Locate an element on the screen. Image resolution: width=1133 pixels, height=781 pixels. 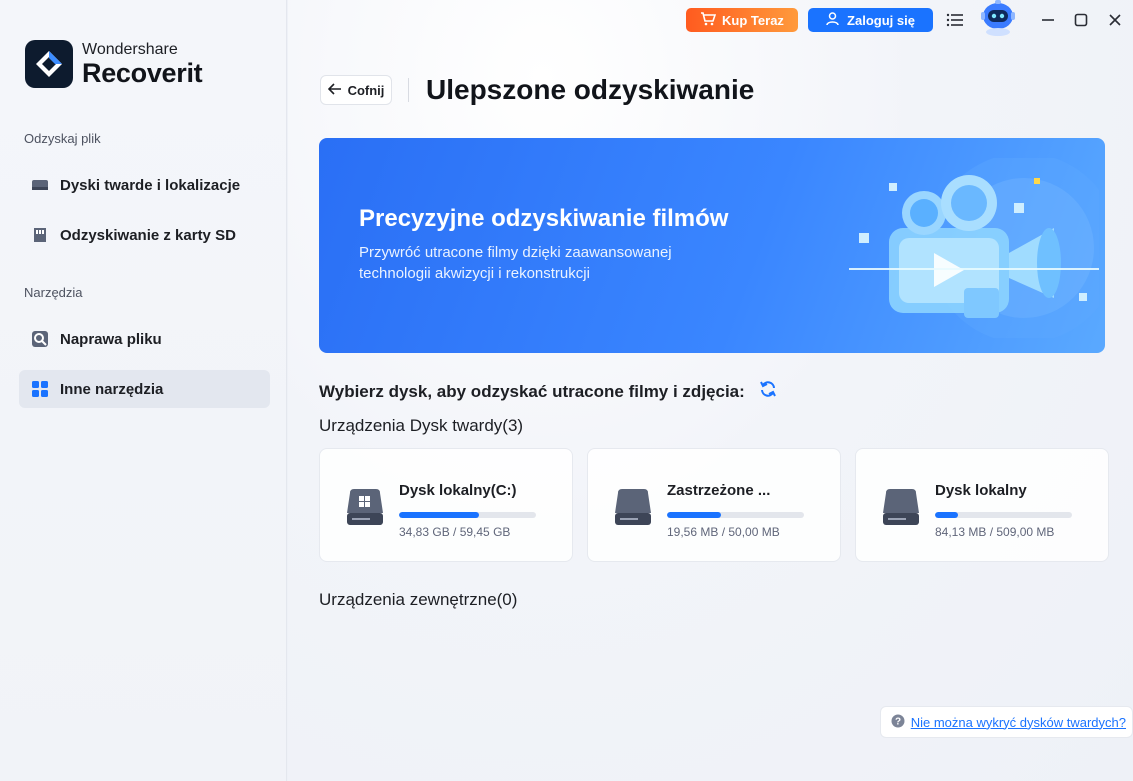
buy-now-button: Kup Teraz is located at coordinates (742, 20).